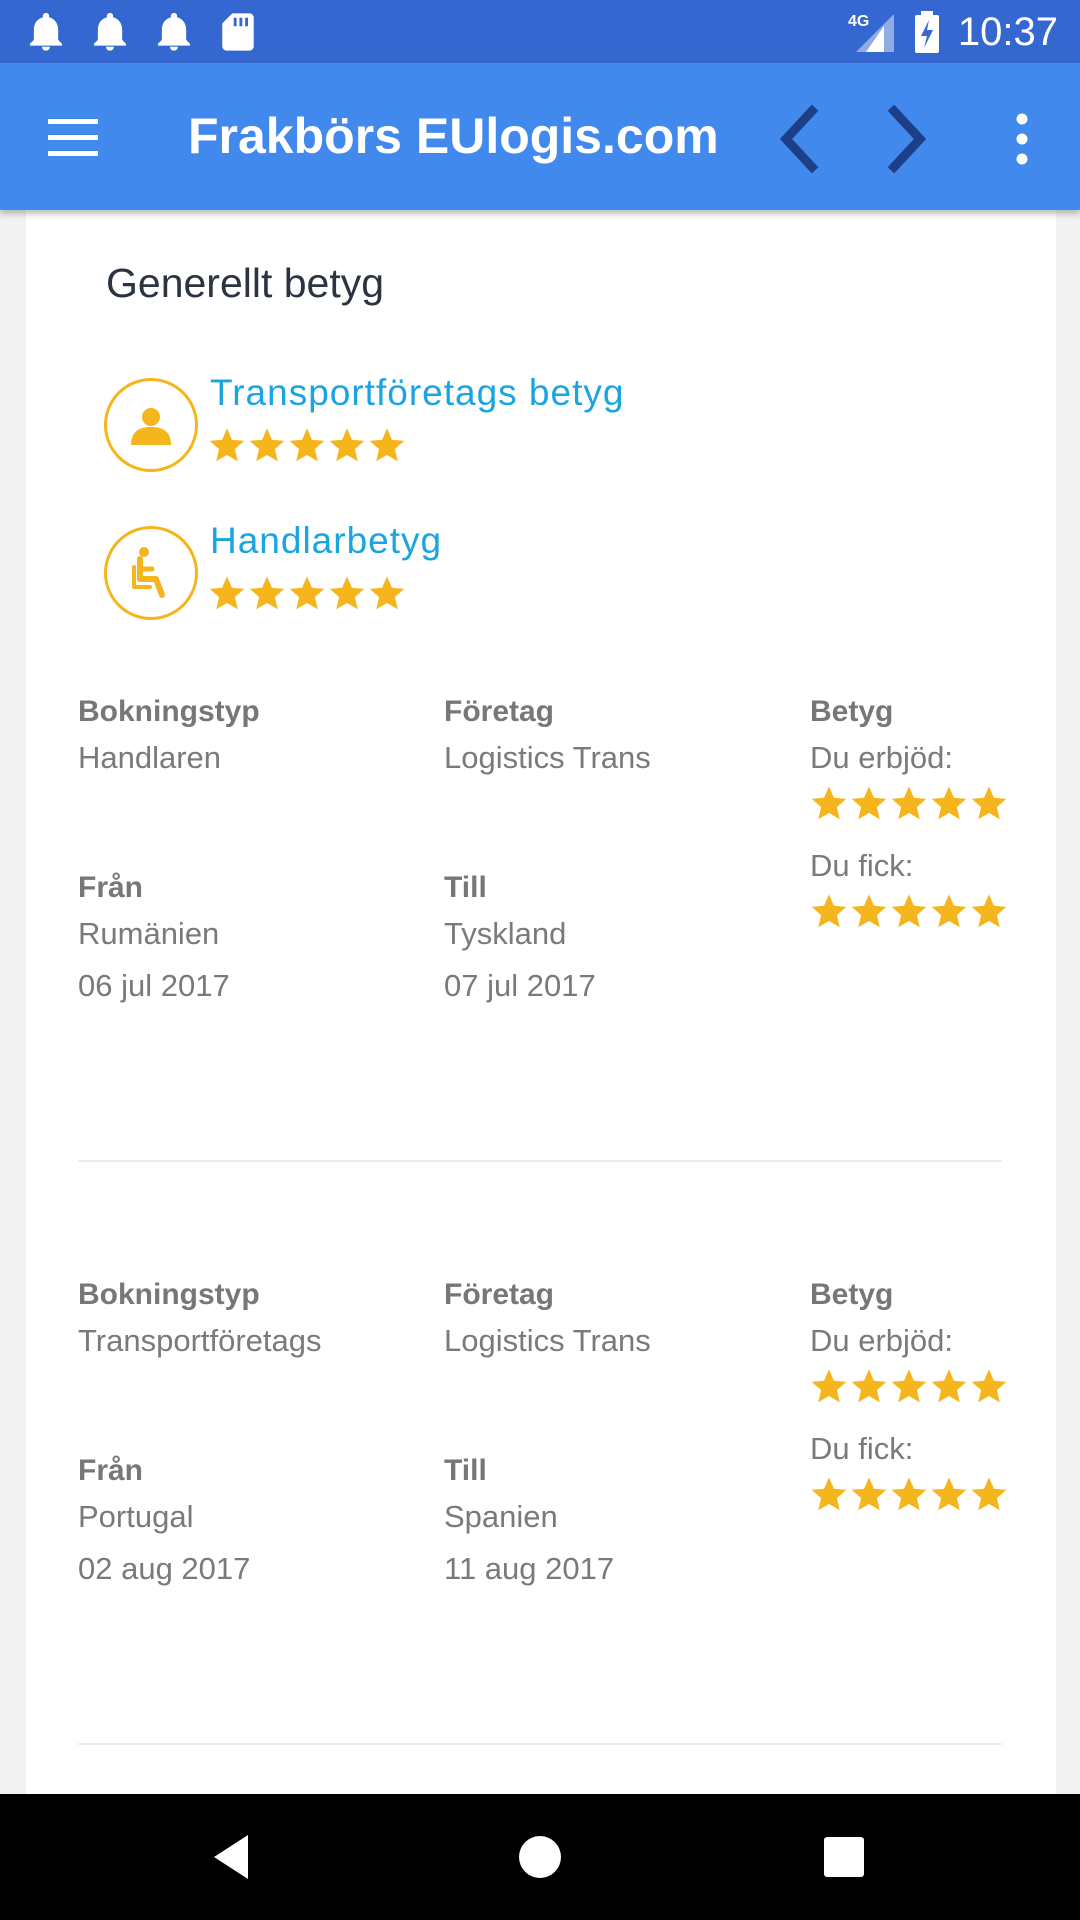  What do you see at coordinates (151, 426) in the screenshot?
I see `person-icon` at bounding box center [151, 426].